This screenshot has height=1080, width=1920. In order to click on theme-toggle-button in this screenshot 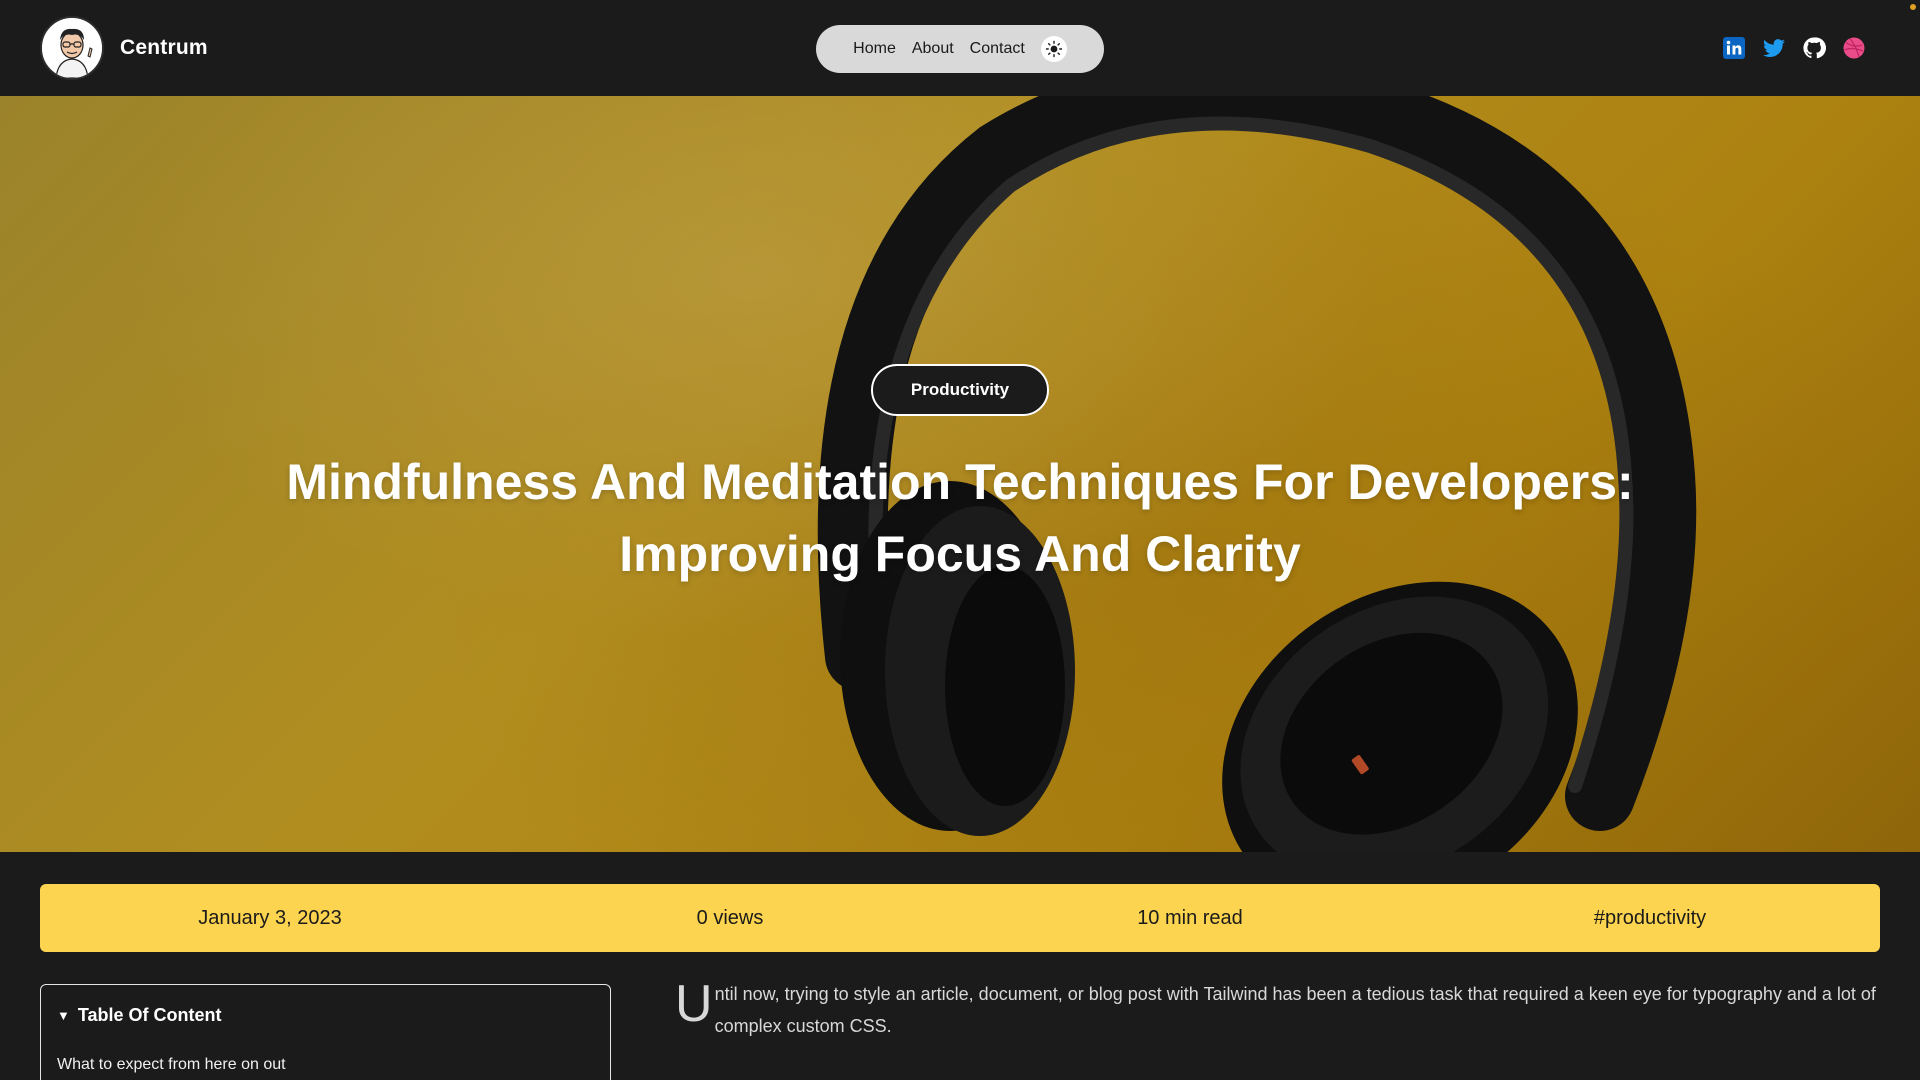, I will do `click(1053, 49)`.